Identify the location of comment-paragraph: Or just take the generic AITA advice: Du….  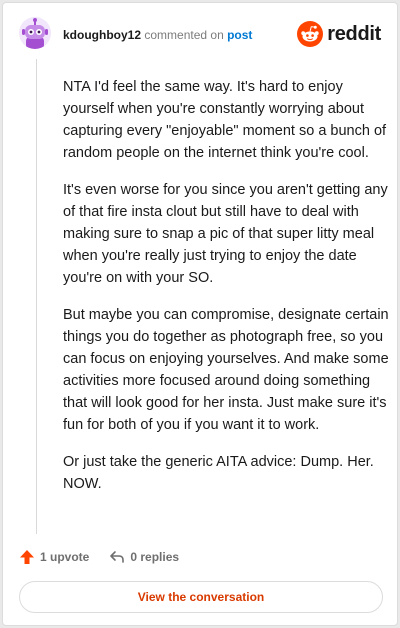
(218, 473).